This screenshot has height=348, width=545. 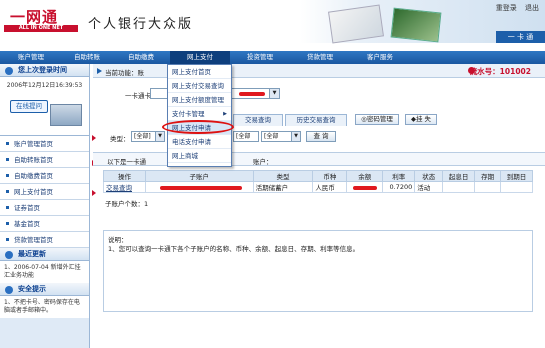 I want to click on rate-cell: 0.7200, so click(x=399, y=187).